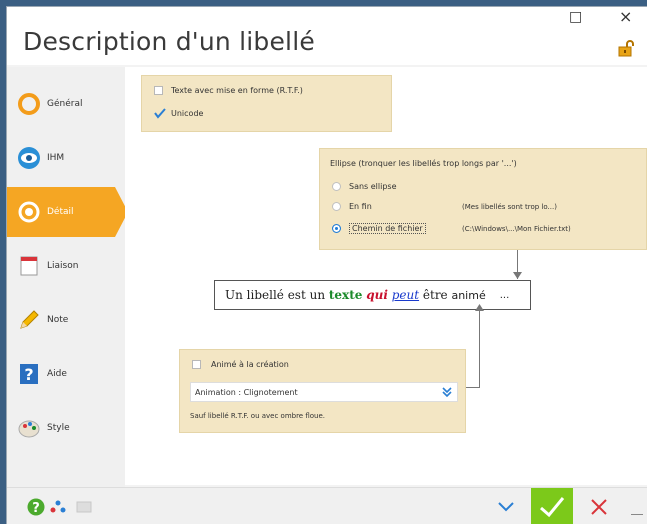  What do you see at coordinates (250, 364) in the screenshot?
I see `anime-label: Animé à la création` at bounding box center [250, 364].